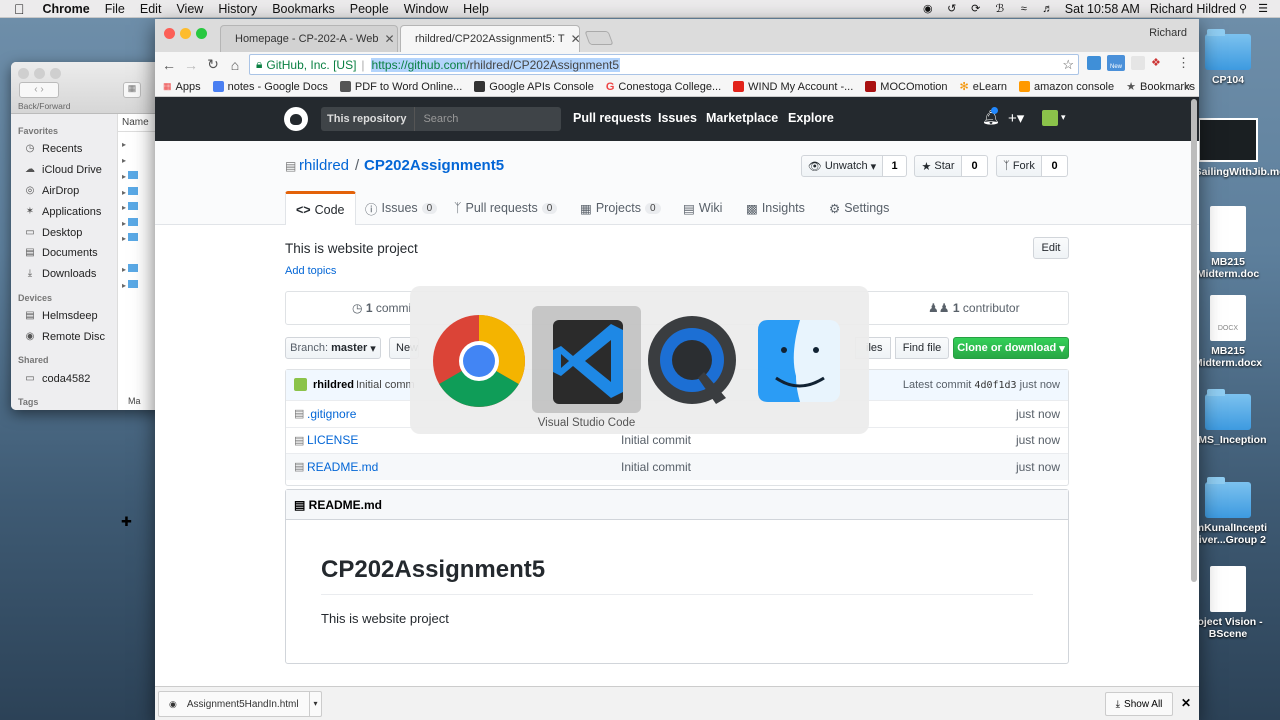  What do you see at coordinates (1055, 166) in the screenshot?
I see `fork-count: 0` at bounding box center [1055, 166].